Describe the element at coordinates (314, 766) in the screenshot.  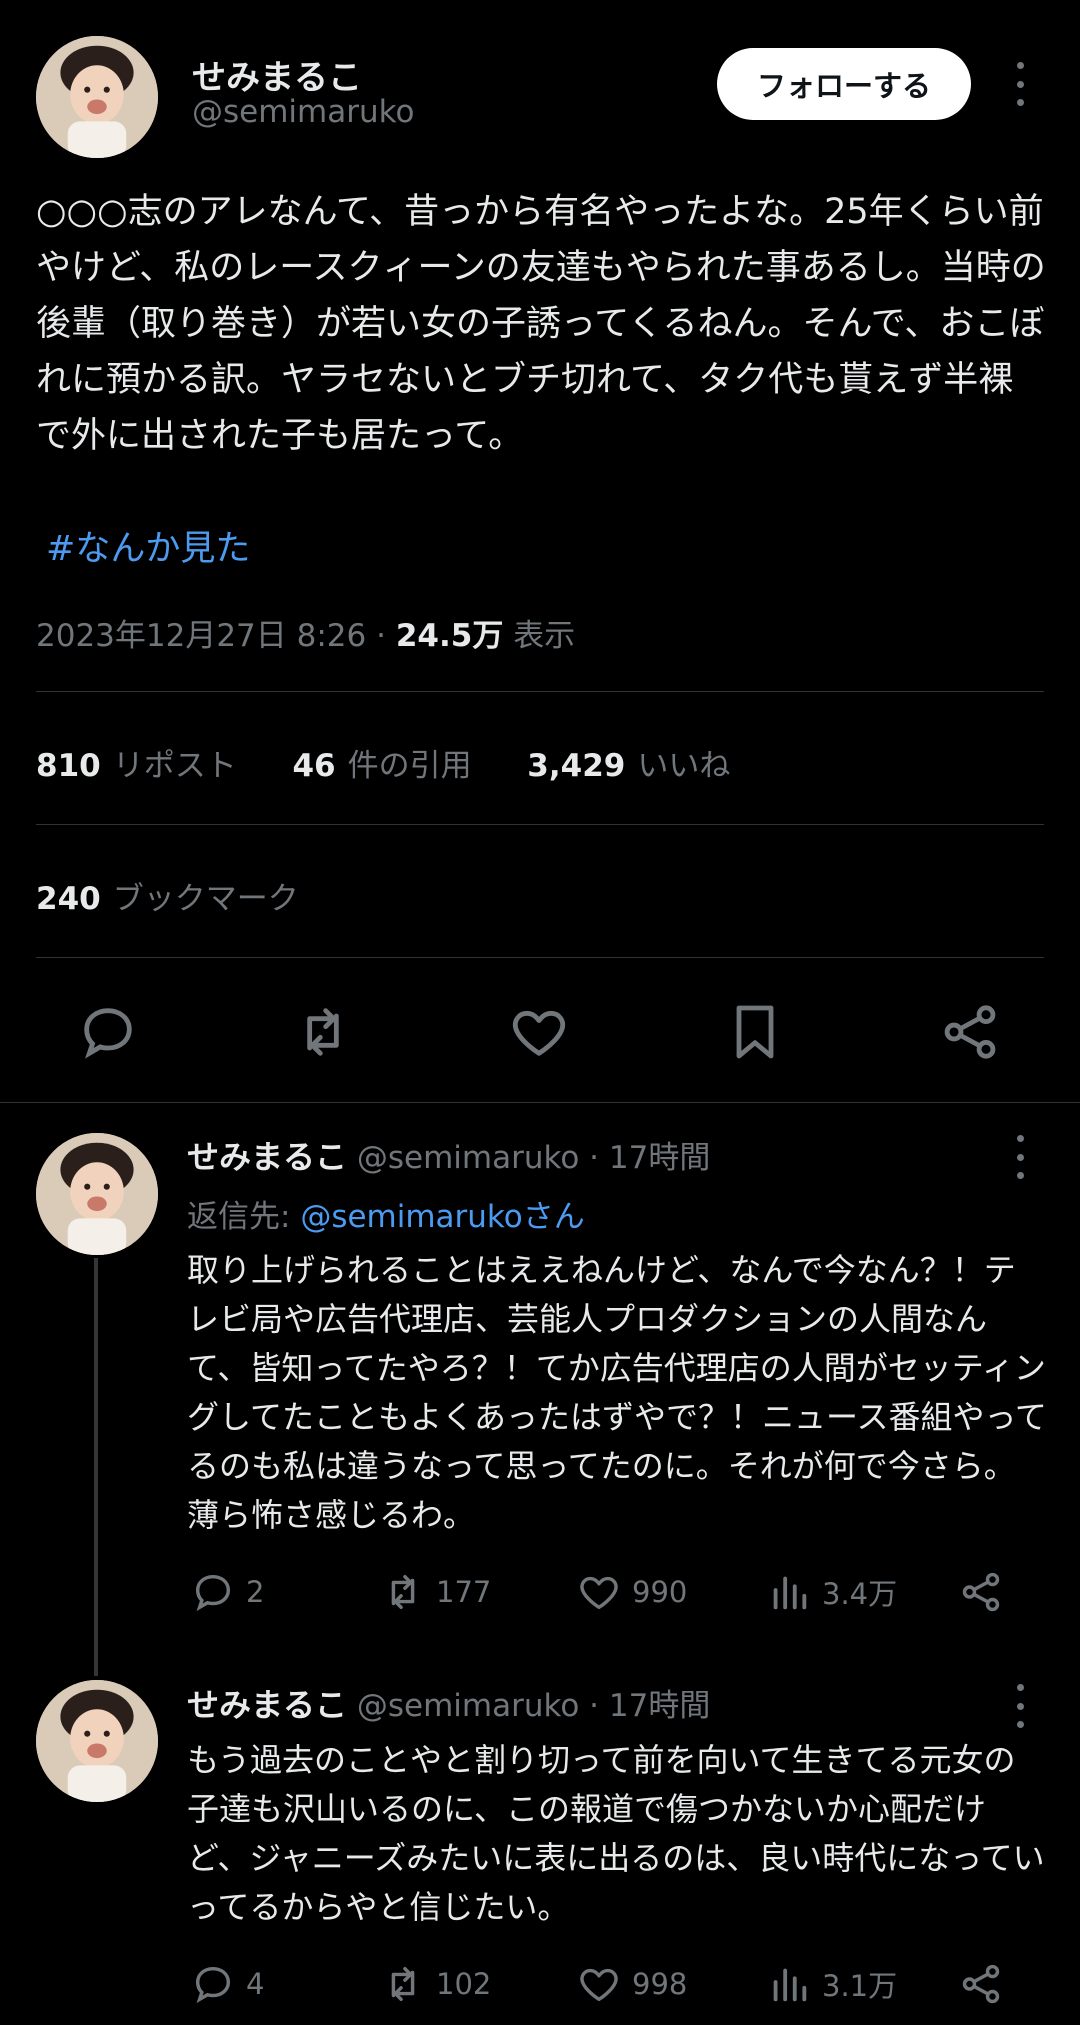
I see `quotes-count: 46` at that location.